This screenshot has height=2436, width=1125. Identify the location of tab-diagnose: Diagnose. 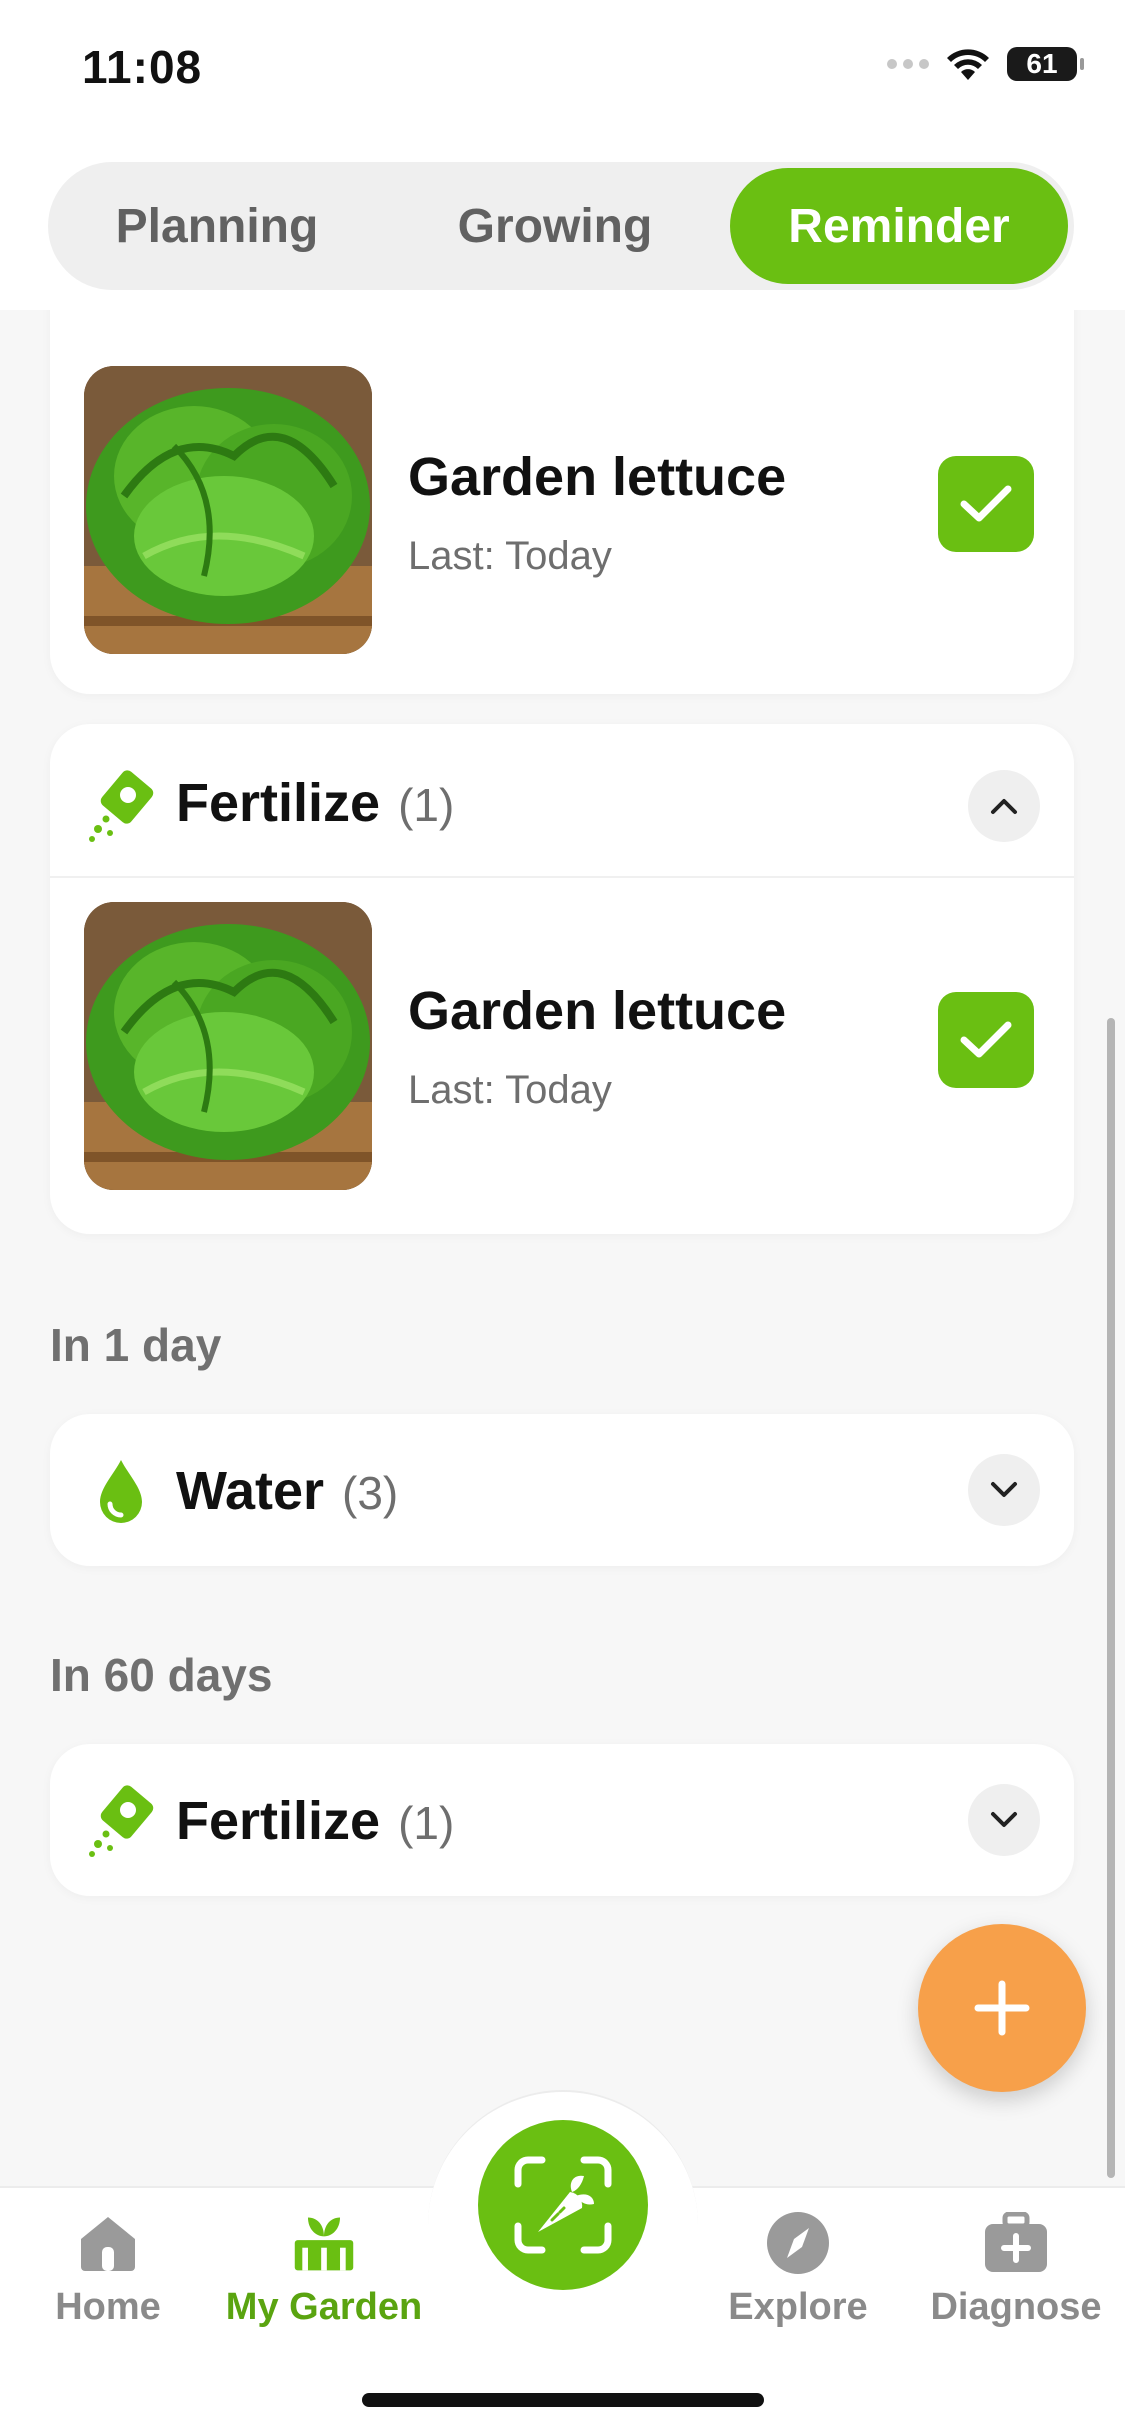
(1015, 2269).